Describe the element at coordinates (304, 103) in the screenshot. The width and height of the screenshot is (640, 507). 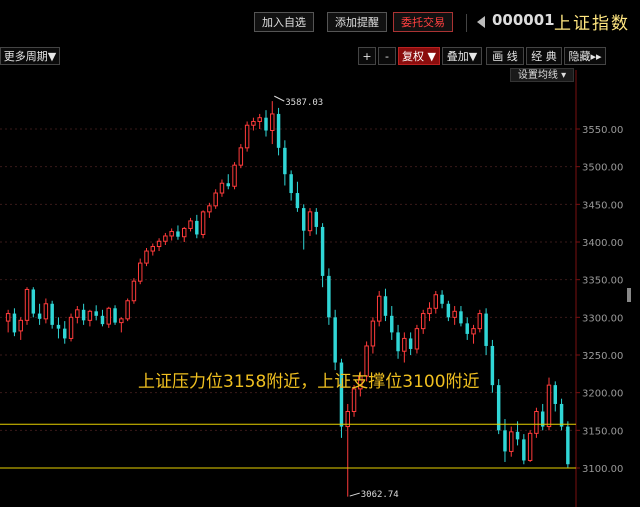
I see `high-price-label: 3587.03` at that location.